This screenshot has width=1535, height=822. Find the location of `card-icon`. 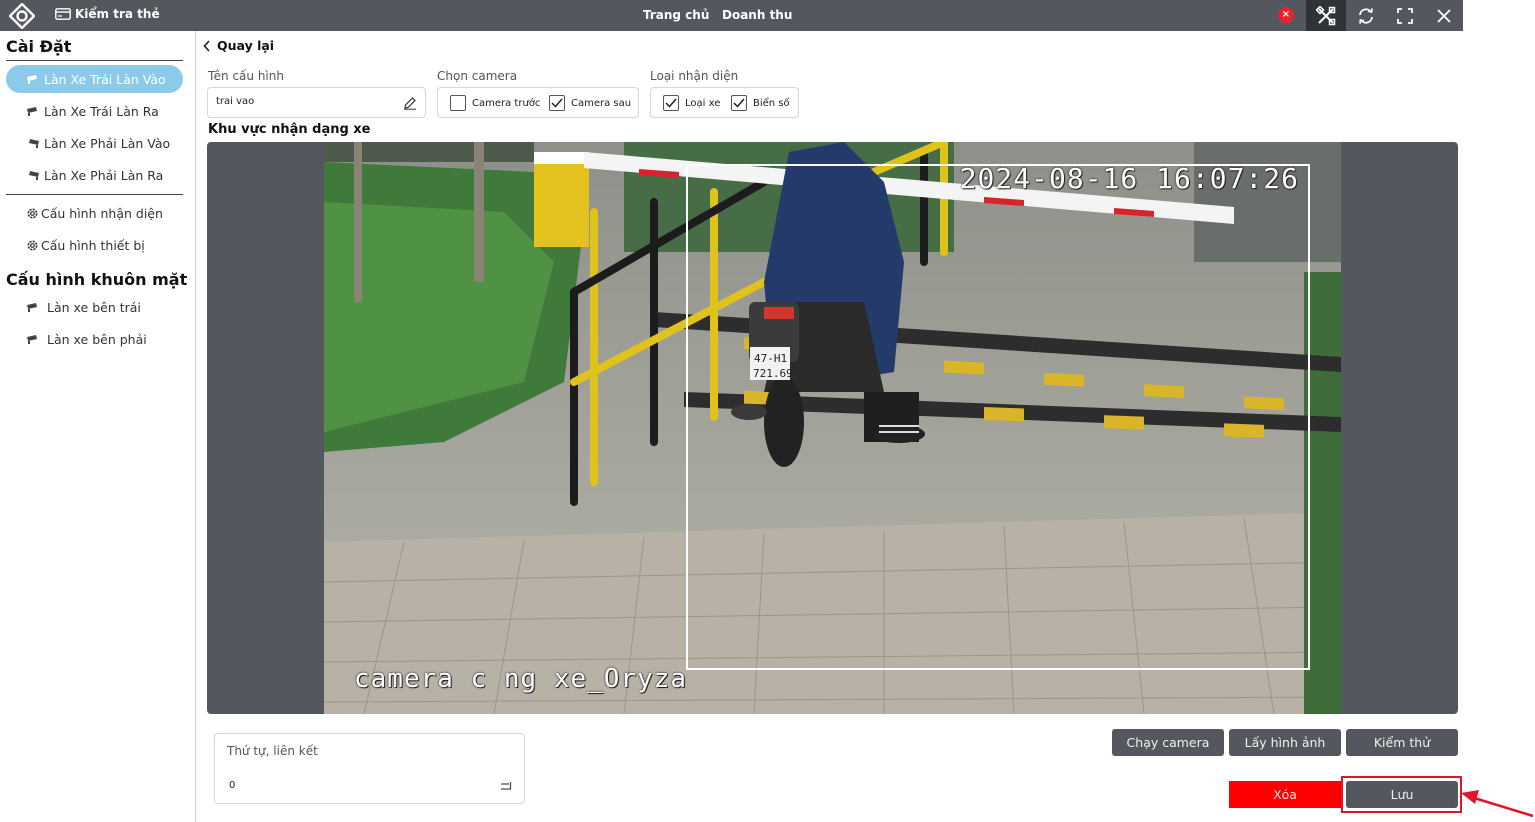

card-icon is located at coordinates (63, 14).